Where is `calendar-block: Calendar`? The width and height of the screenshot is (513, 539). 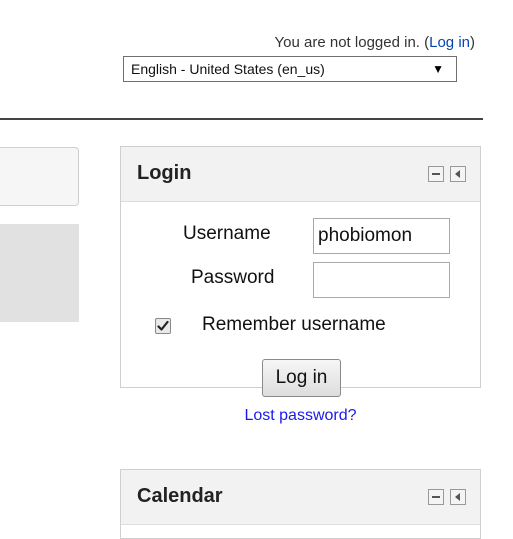 calendar-block: Calendar is located at coordinates (300, 504).